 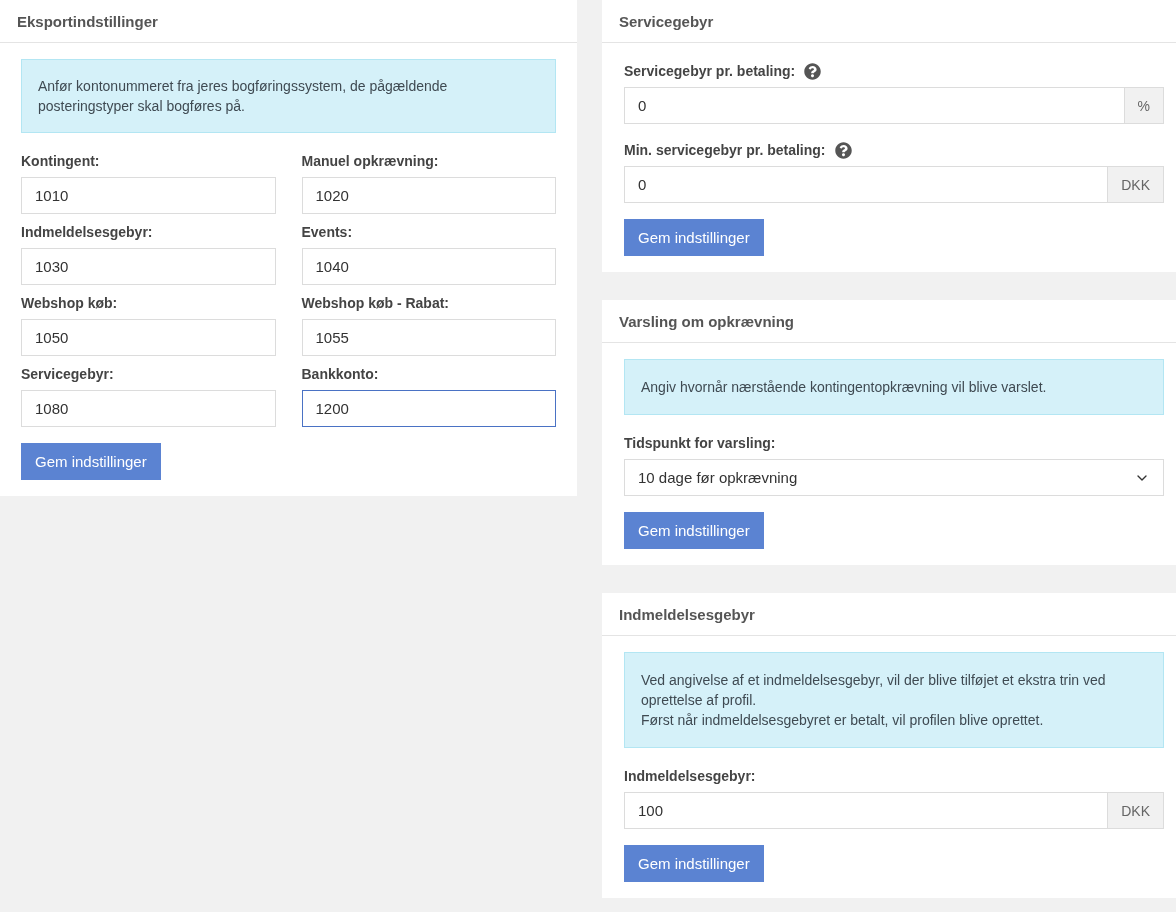 I want to click on card-title: Varsling om opkrævning, so click(x=707, y=321).